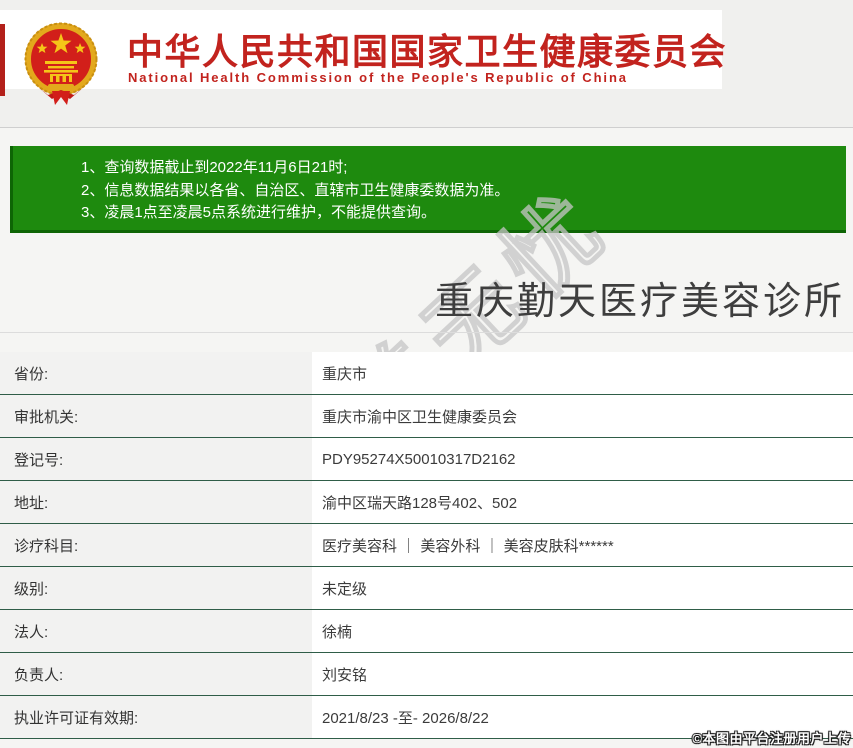 The height and width of the screenshot is (748, 853). I want to click on upload-credit-watermark: ©本图由平台注册用户上传, so click(771, 738).